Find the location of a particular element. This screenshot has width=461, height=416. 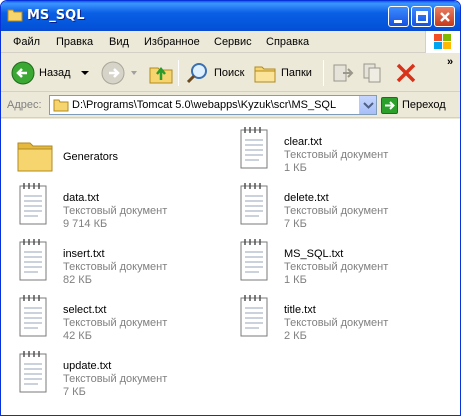

folders-button: Папки is located at coordinates (282, 73).